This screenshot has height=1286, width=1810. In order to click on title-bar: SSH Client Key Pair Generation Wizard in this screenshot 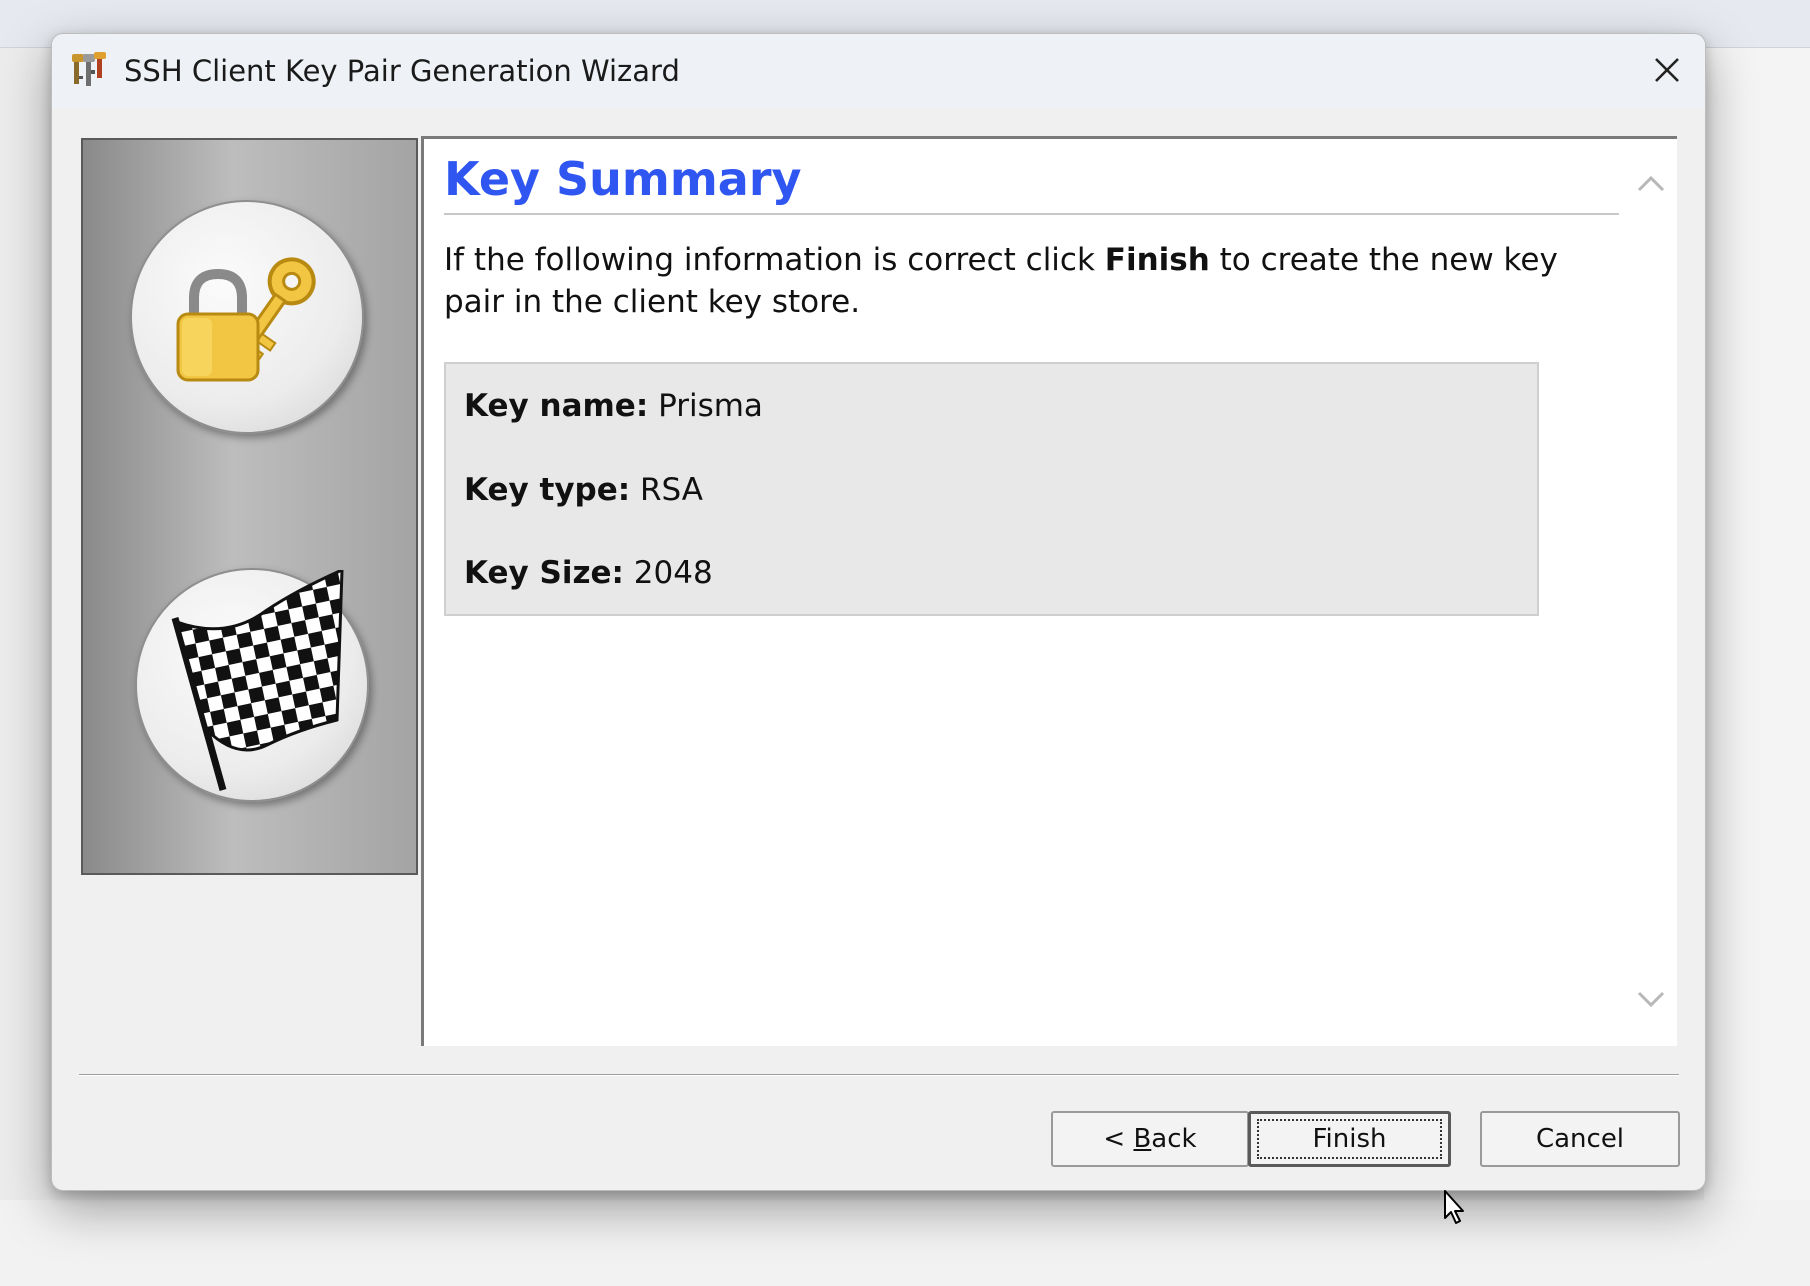, I will do `click(878, 71)`.